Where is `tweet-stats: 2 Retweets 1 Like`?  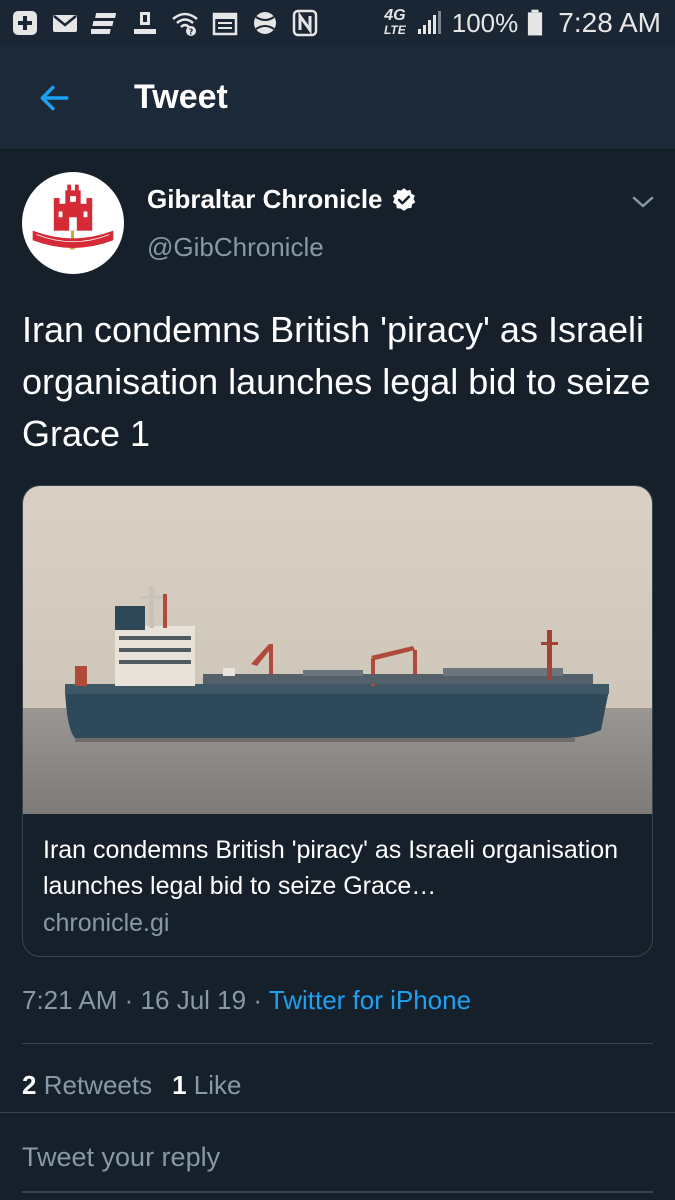 tweet-stats: 2 Retweets 1 Like is located at coordinates (132, 1085).